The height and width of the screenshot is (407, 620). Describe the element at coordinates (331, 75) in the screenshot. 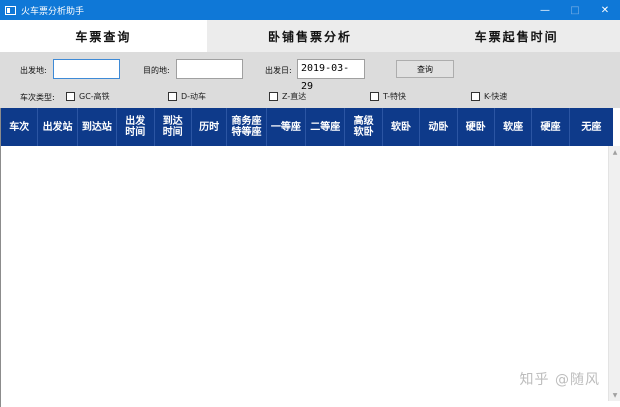

I see `date-input: 2019-03-29` at that location.